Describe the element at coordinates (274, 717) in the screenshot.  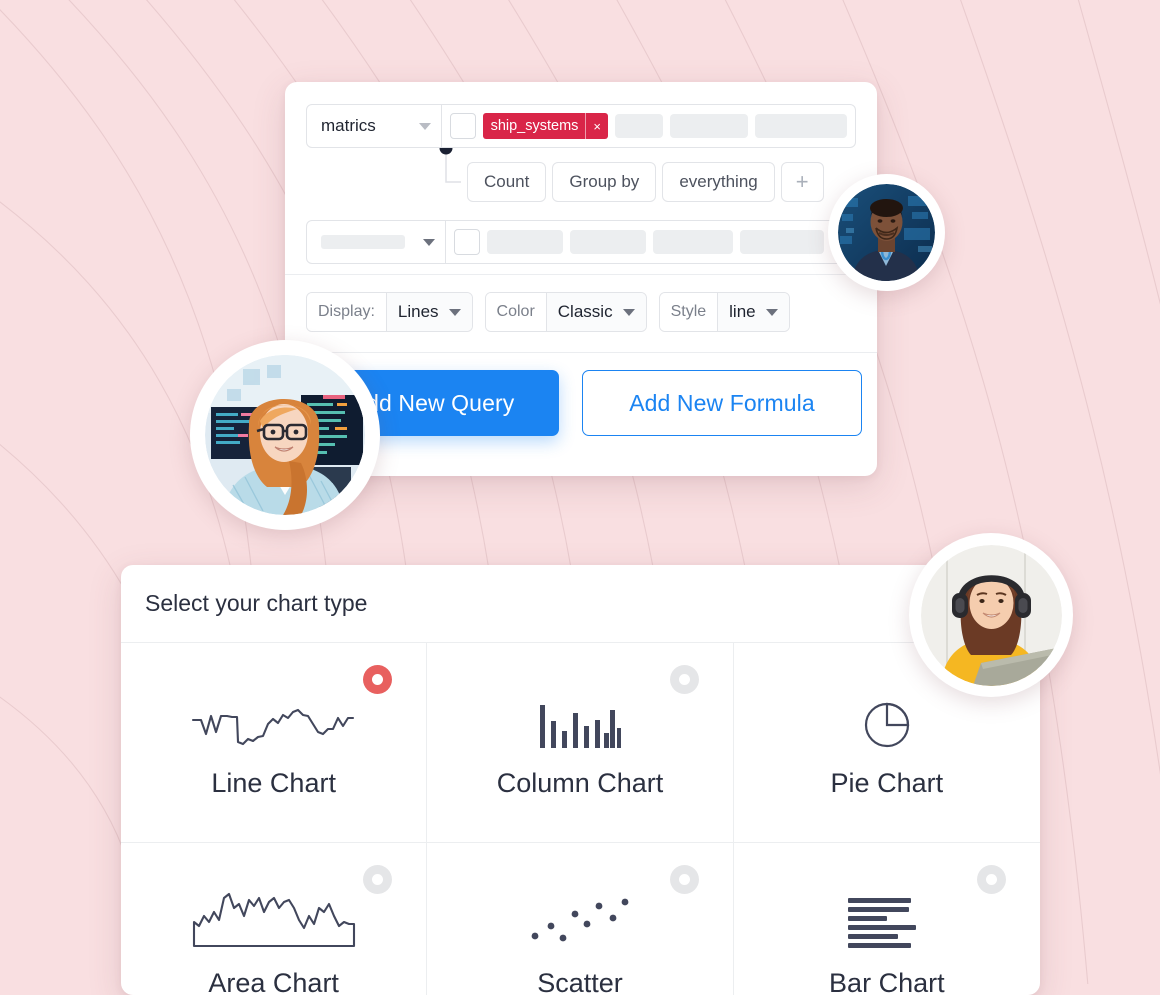
I see `line-chart-icon` at that location.